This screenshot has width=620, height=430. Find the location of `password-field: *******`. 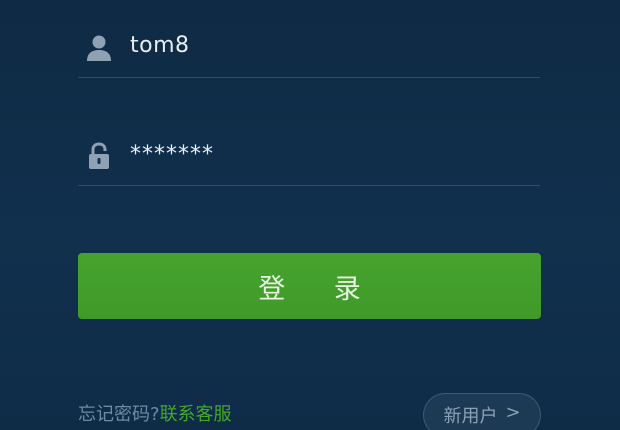

password-field: ******* is located at coordinates (309, 157).